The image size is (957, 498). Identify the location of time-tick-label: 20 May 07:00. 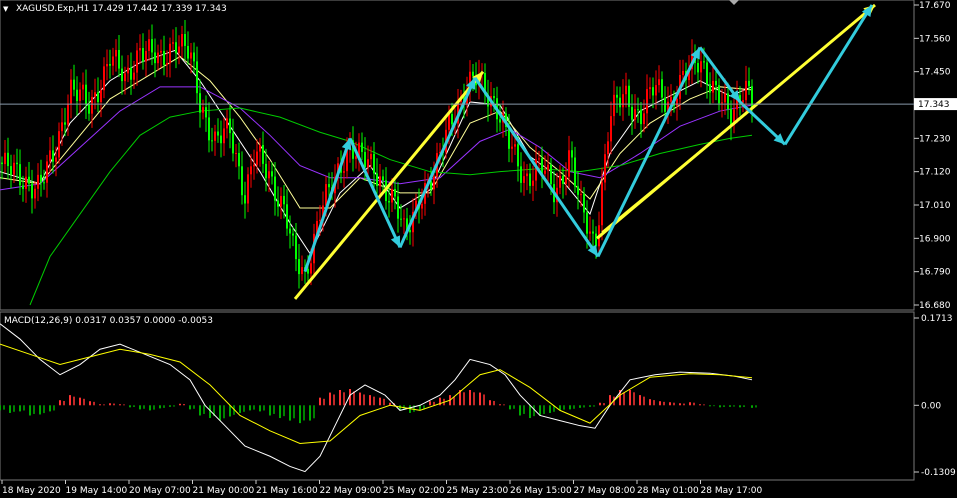
(160, 491).